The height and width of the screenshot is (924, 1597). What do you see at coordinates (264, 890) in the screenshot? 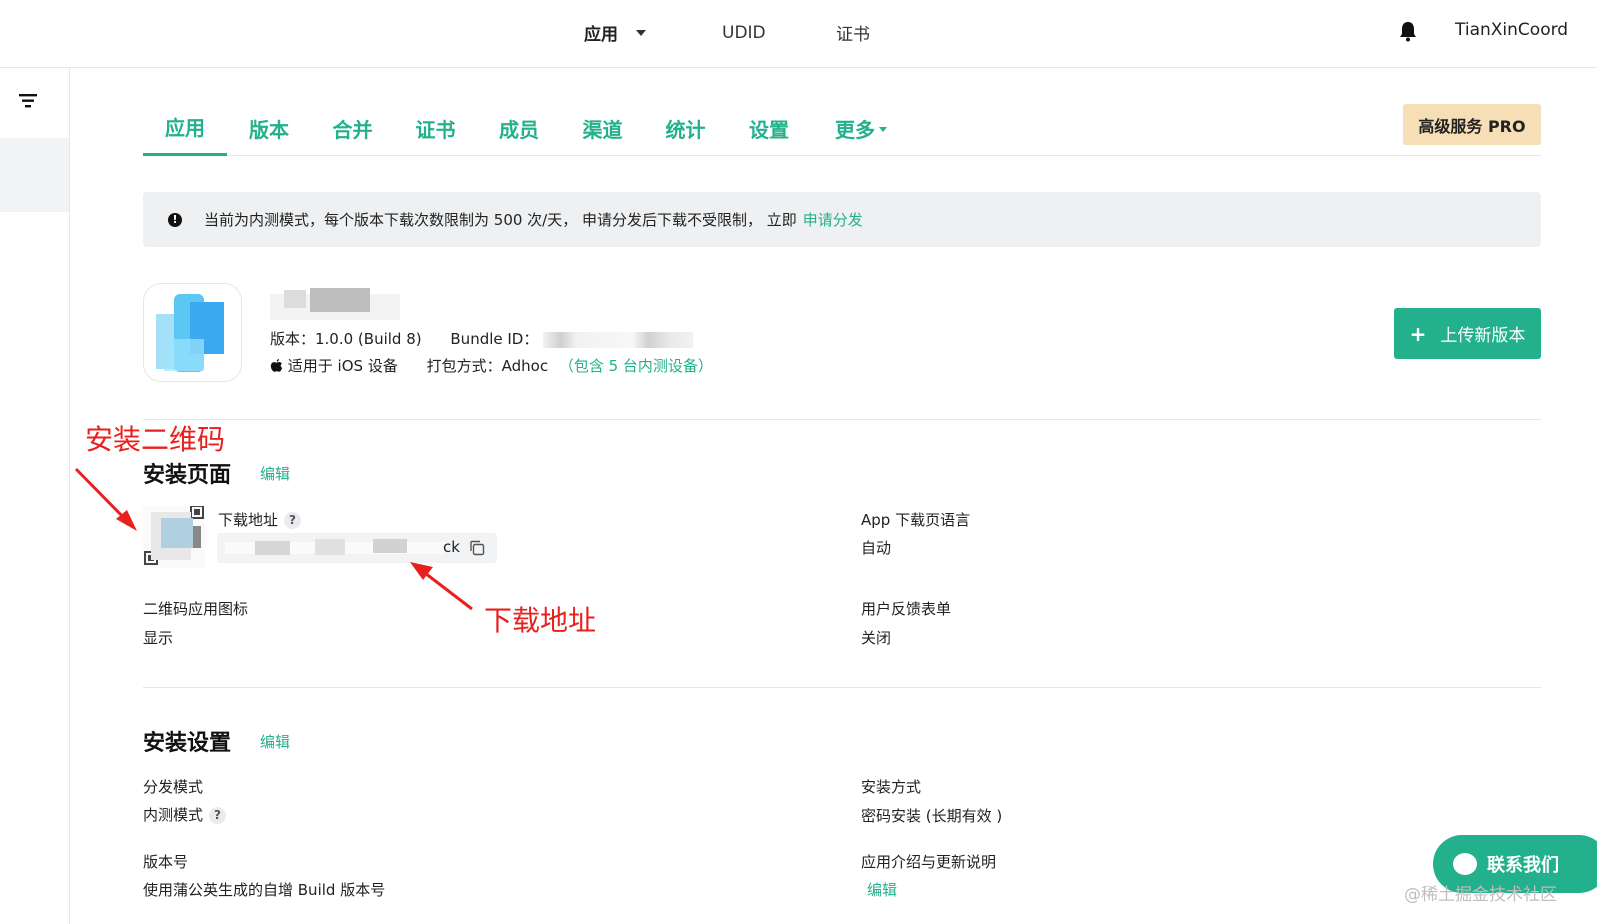
I see `build-number-value: 使用蒲公英生成的自增 Build 版本号` at bounding box center [264, 890].